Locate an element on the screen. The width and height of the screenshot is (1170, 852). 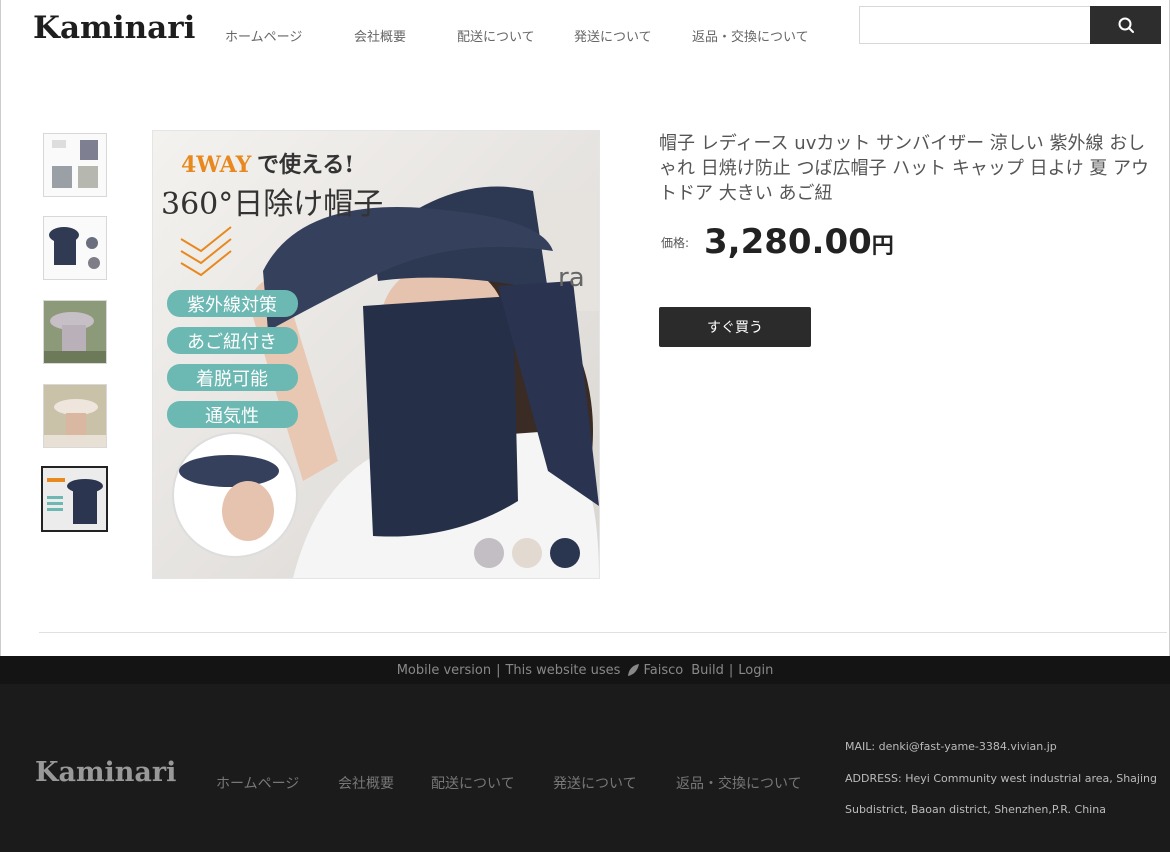
footer-nav-shipping: 発送について is located at coordinates (595, 783).